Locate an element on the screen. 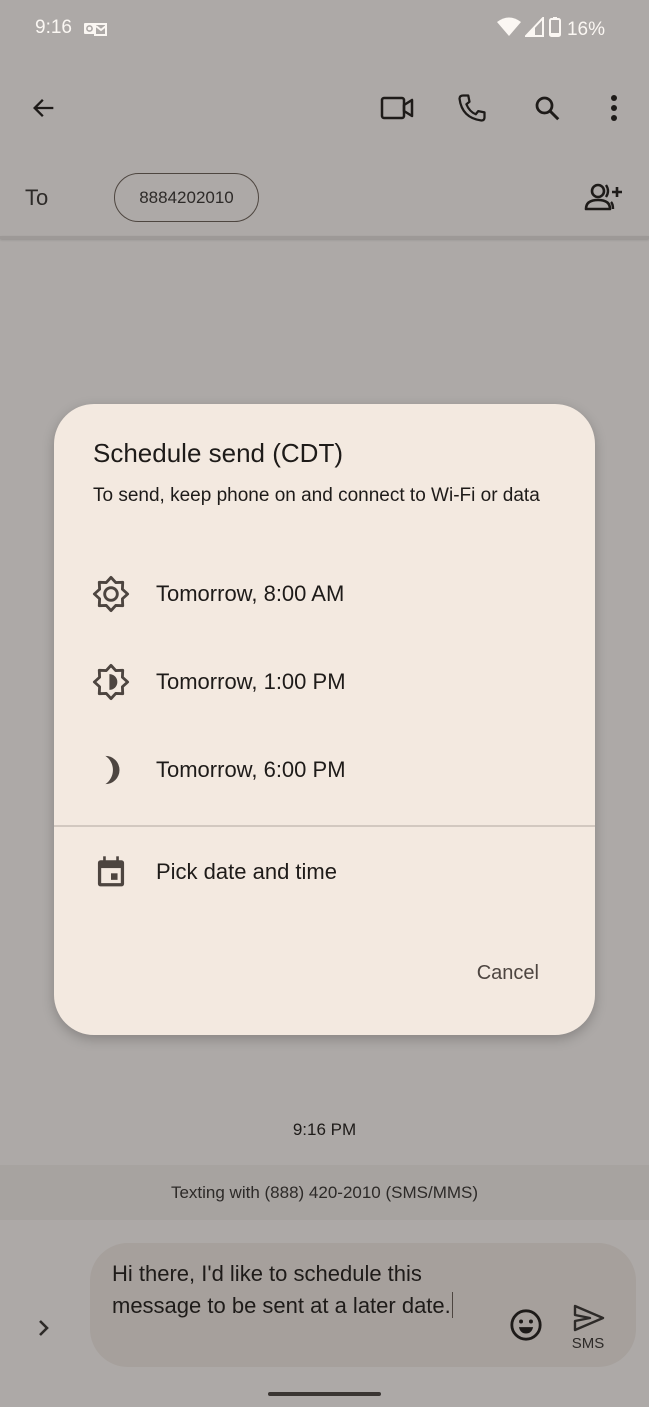 This screenshot has width=649, height=1407. outlook-icon is located at coordinates (96, 29).